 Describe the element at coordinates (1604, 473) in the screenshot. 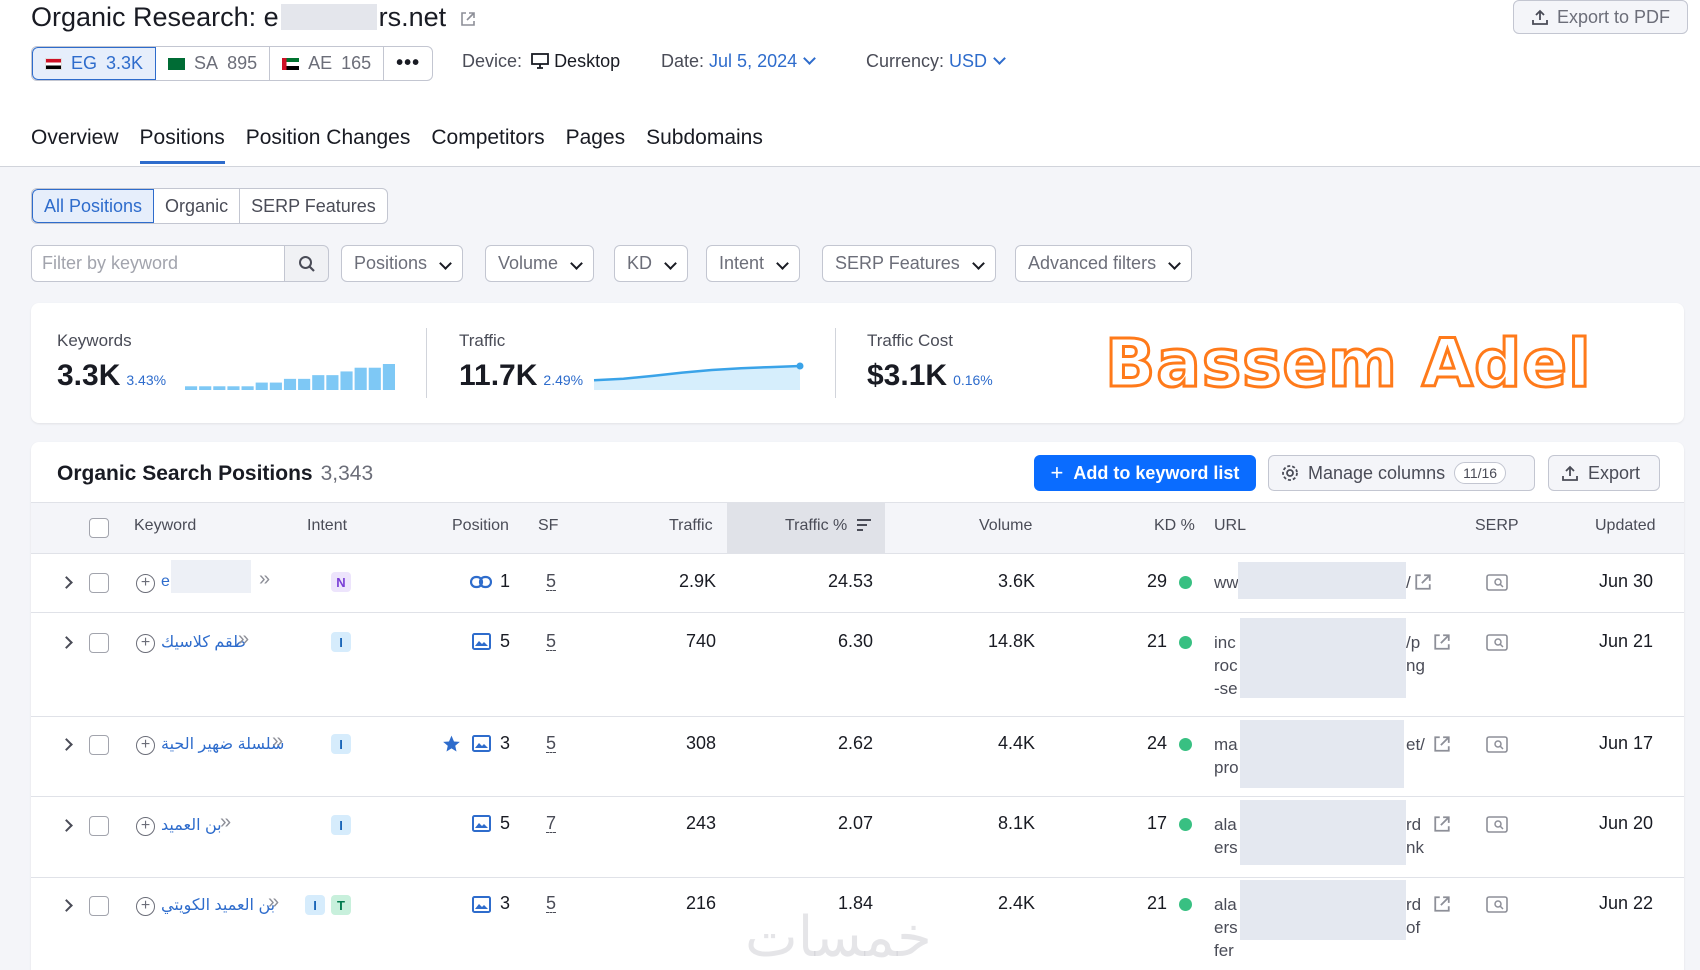

I see `export-button: Export` at that location.